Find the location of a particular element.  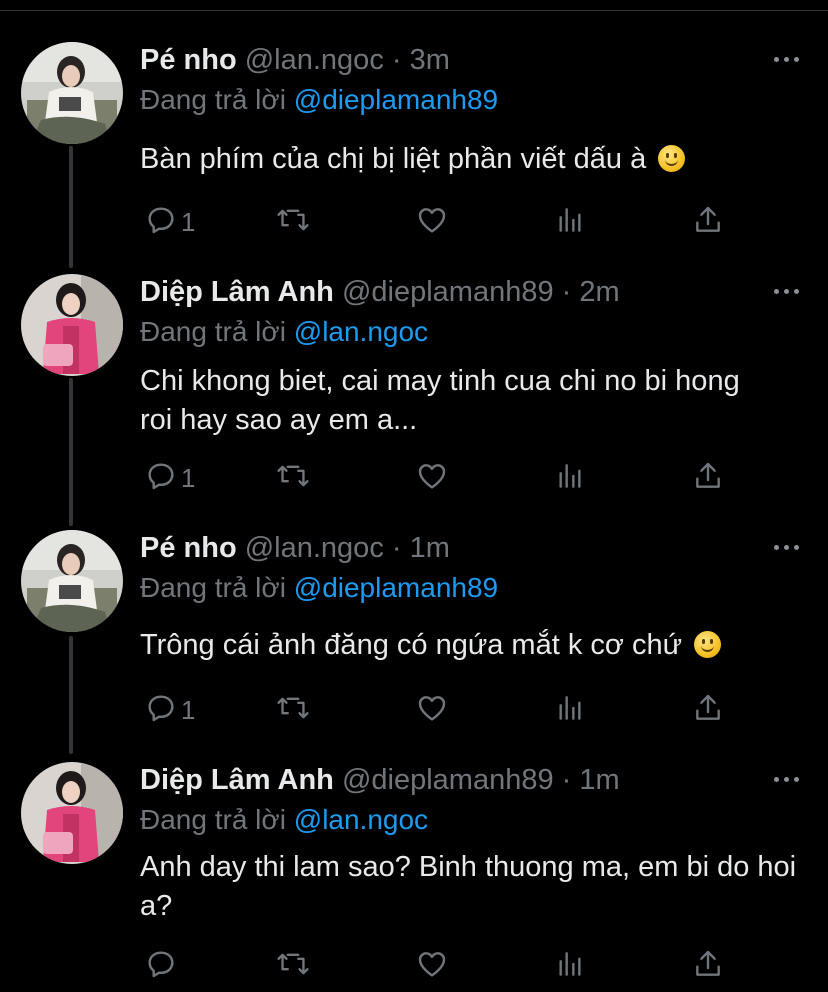

timestamp: 2m is located at coordinates (599, 292).